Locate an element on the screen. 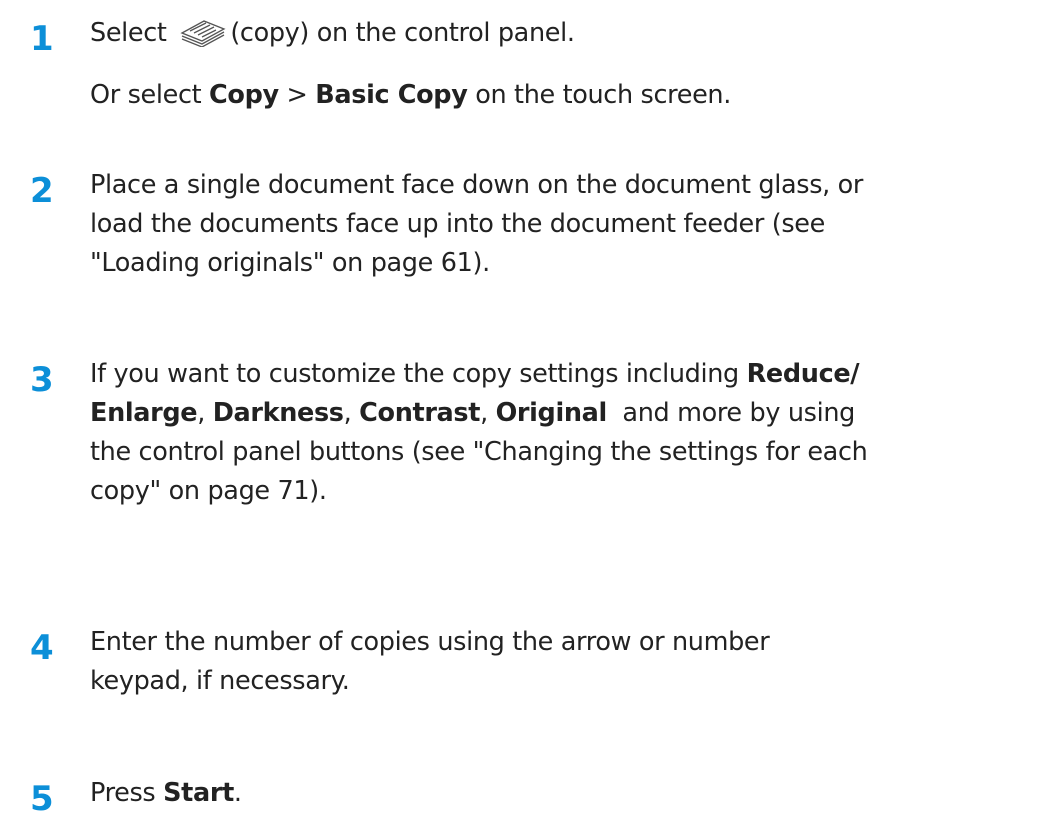 This screenshot has width=1045, height=831. step-number: 5 is located at coordinates (42, 799).